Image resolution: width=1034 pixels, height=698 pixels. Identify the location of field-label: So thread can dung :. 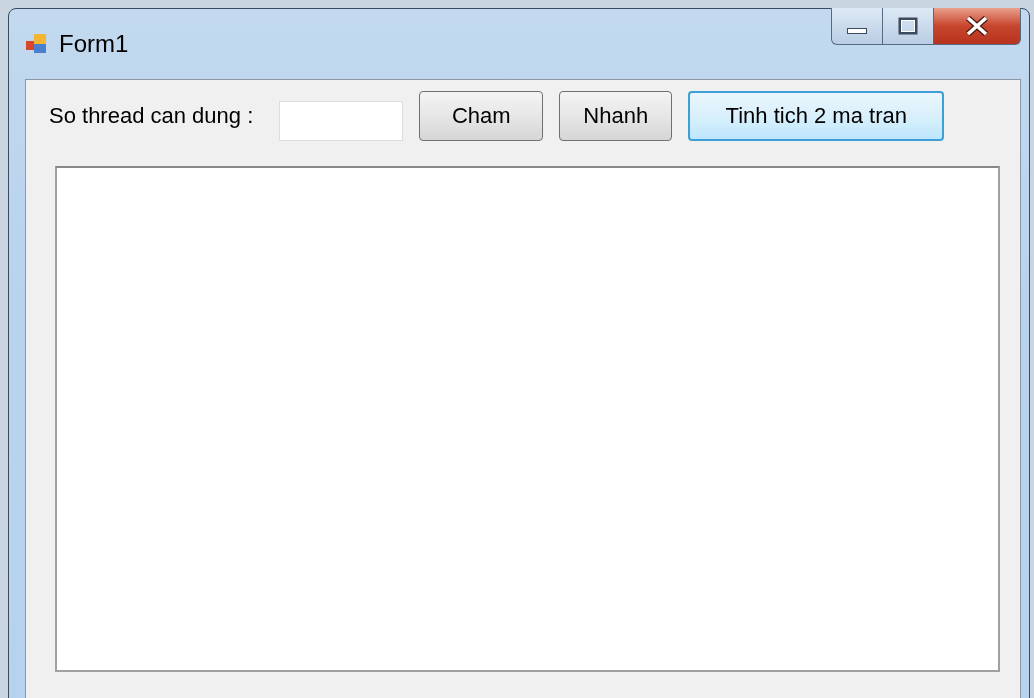
(151, 116).